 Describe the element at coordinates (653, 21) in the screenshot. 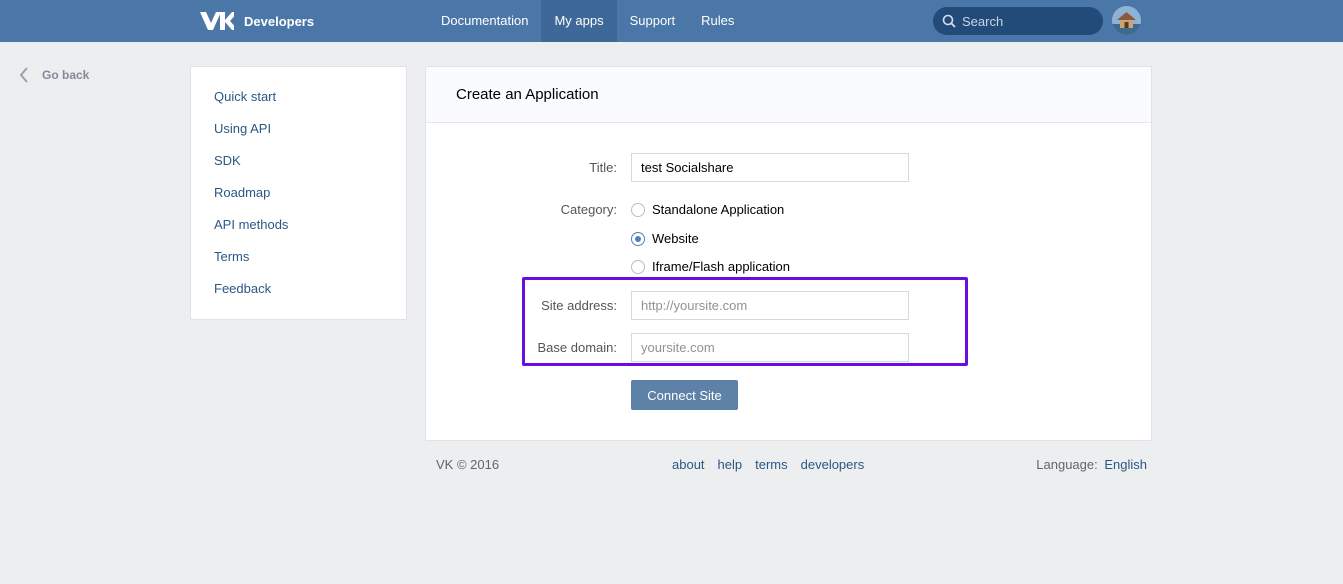

I see `nav-support: Support` at that location.